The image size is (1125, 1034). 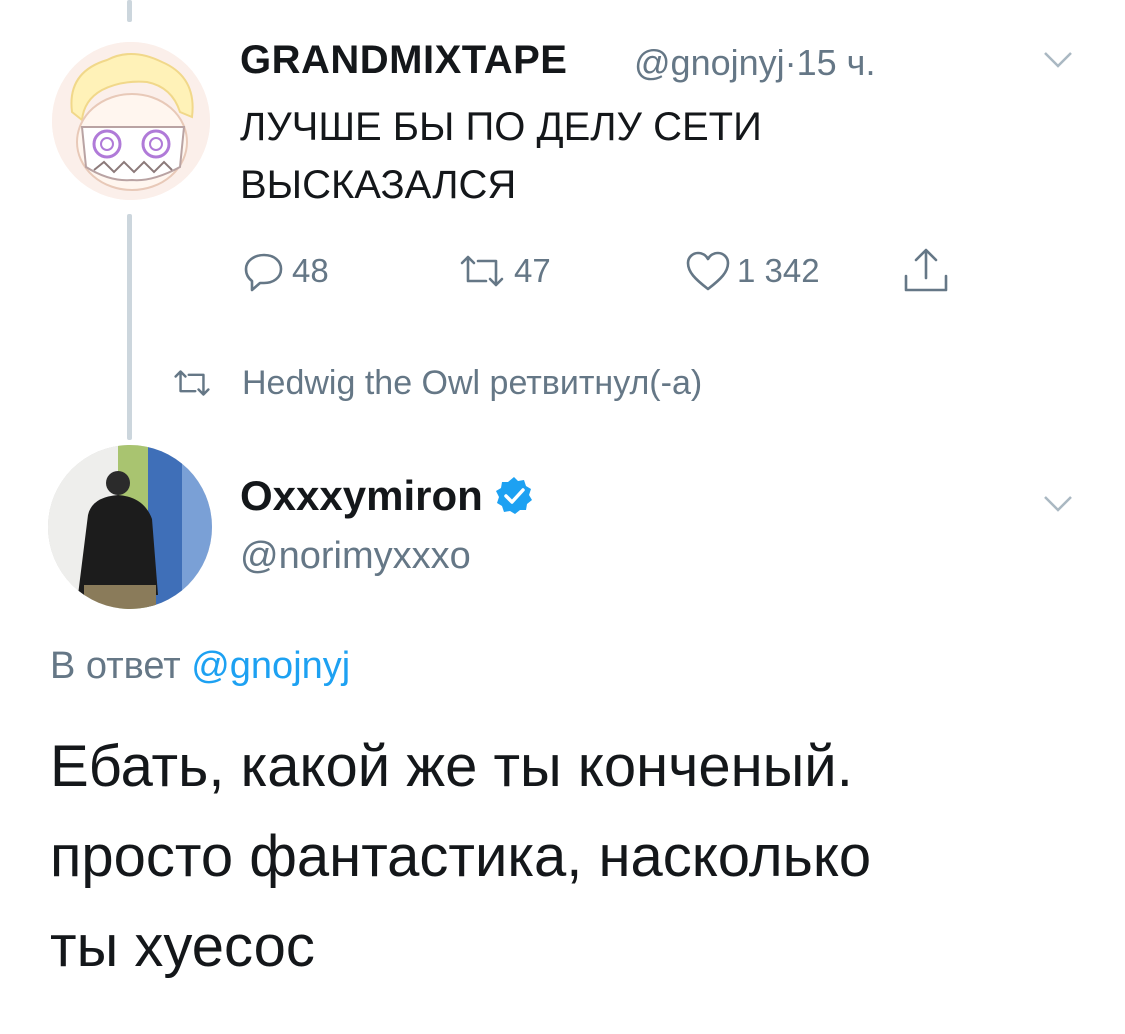 What do you see at coordinates (501, 127) in the screenshot?
I see `tweet-text-line: ЛУЧШЕ БЫ ПО ДЕЛУ СЕТИ` at bounding box center [501, 127].